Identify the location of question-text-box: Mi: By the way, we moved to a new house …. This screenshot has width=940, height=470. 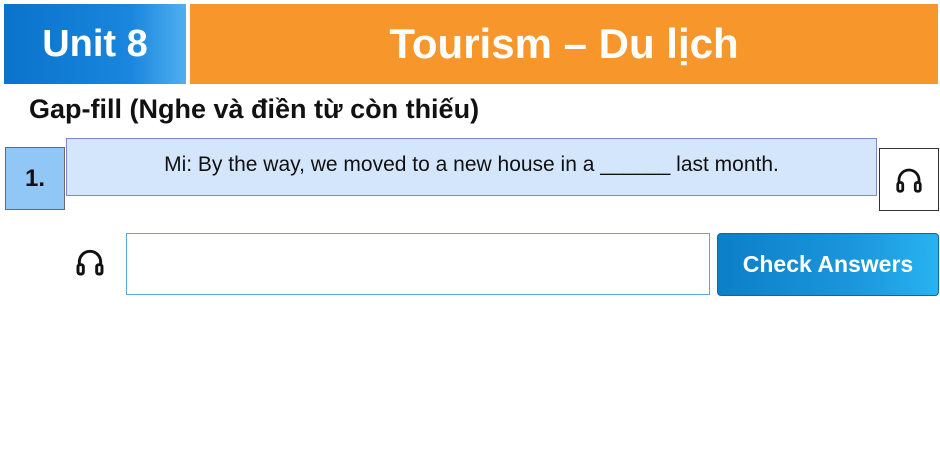
(471, 167).